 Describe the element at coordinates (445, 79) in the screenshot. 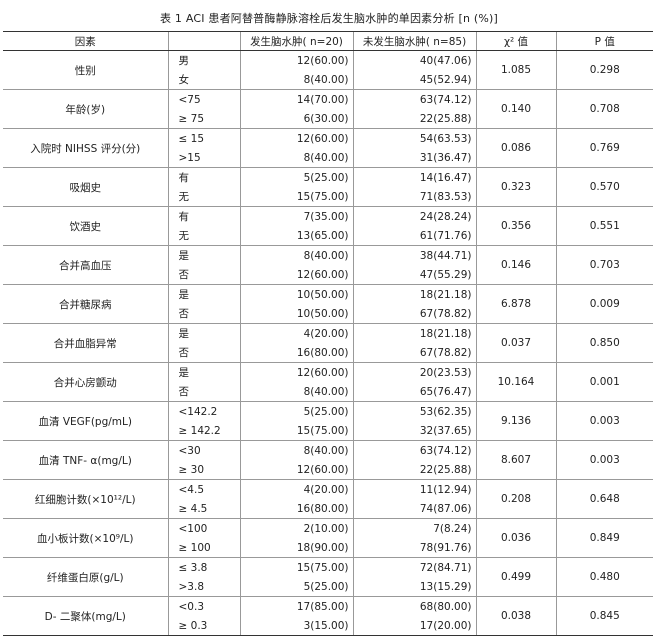

I see `edema-no-value-2: 45(52.94)` at that location.